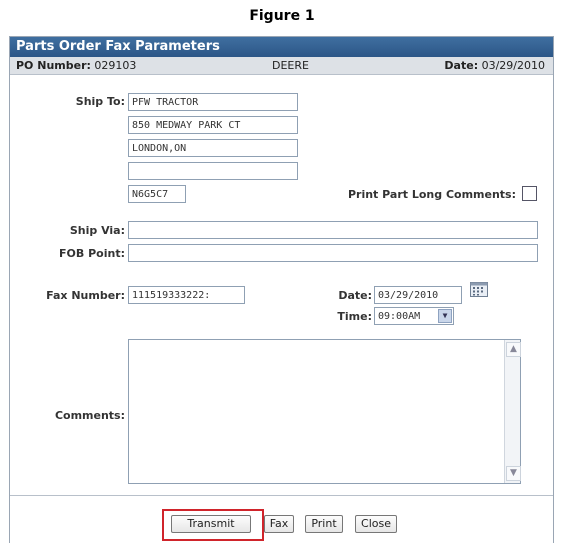 This screenshot has width=564, height=544. What do you see at coordinates (431, 194) in the screenshot?
I see `print-comments-label: Print Part Long Comments:` at bounding box center [431, 194].